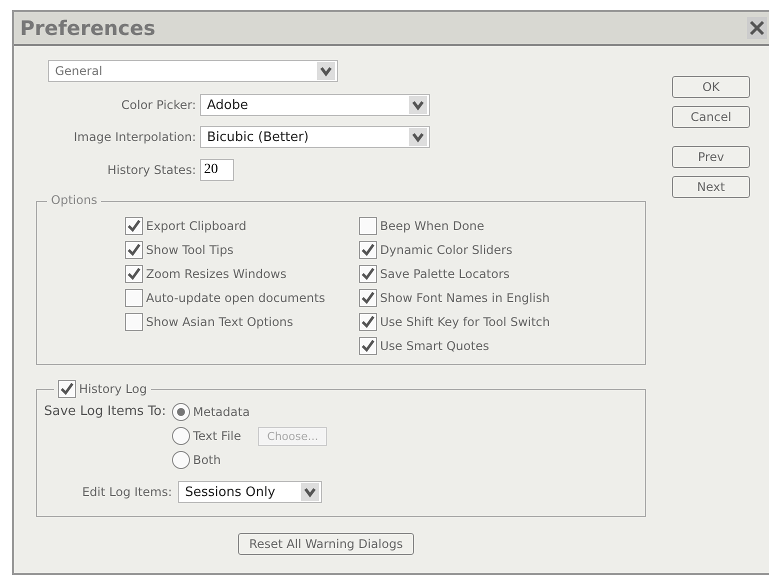 Image resolution: width=769 pixels, height=579 pixels. I want to click on checkbox-label: Show Tool Tips, so click(190, 250).